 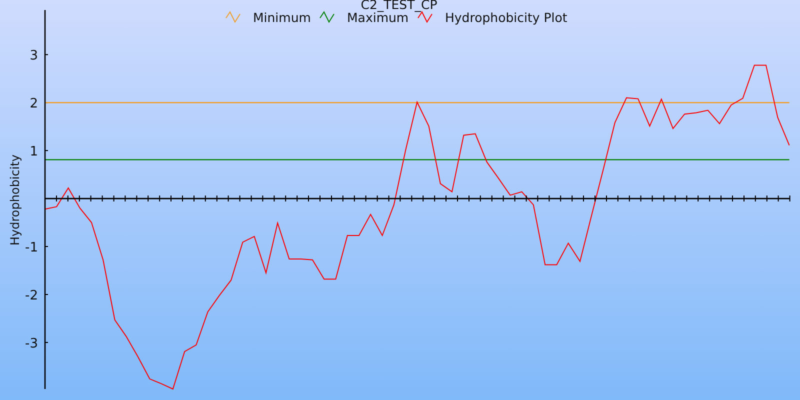 I want to click on legend-label: Maximum, so click(x=378, y=17).